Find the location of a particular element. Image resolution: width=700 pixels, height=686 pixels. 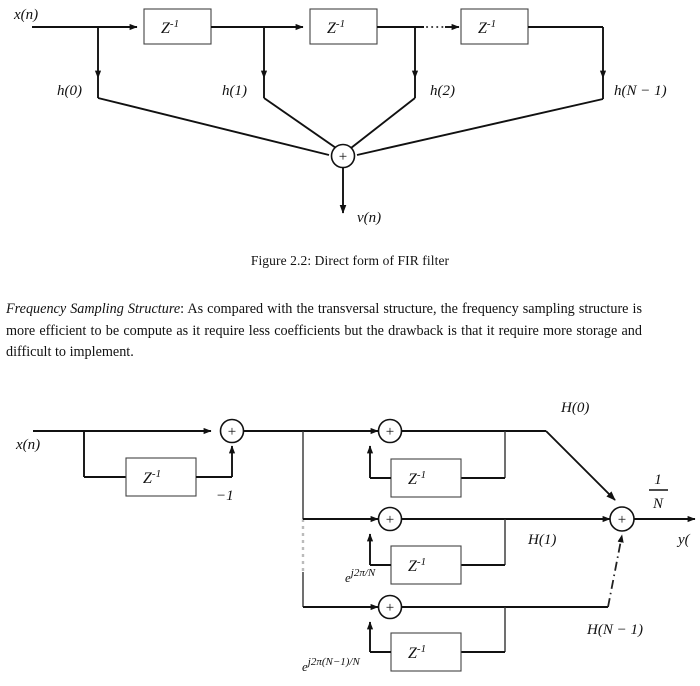

resonator-3-adder-plus: + is located at coordinates (390, 608).